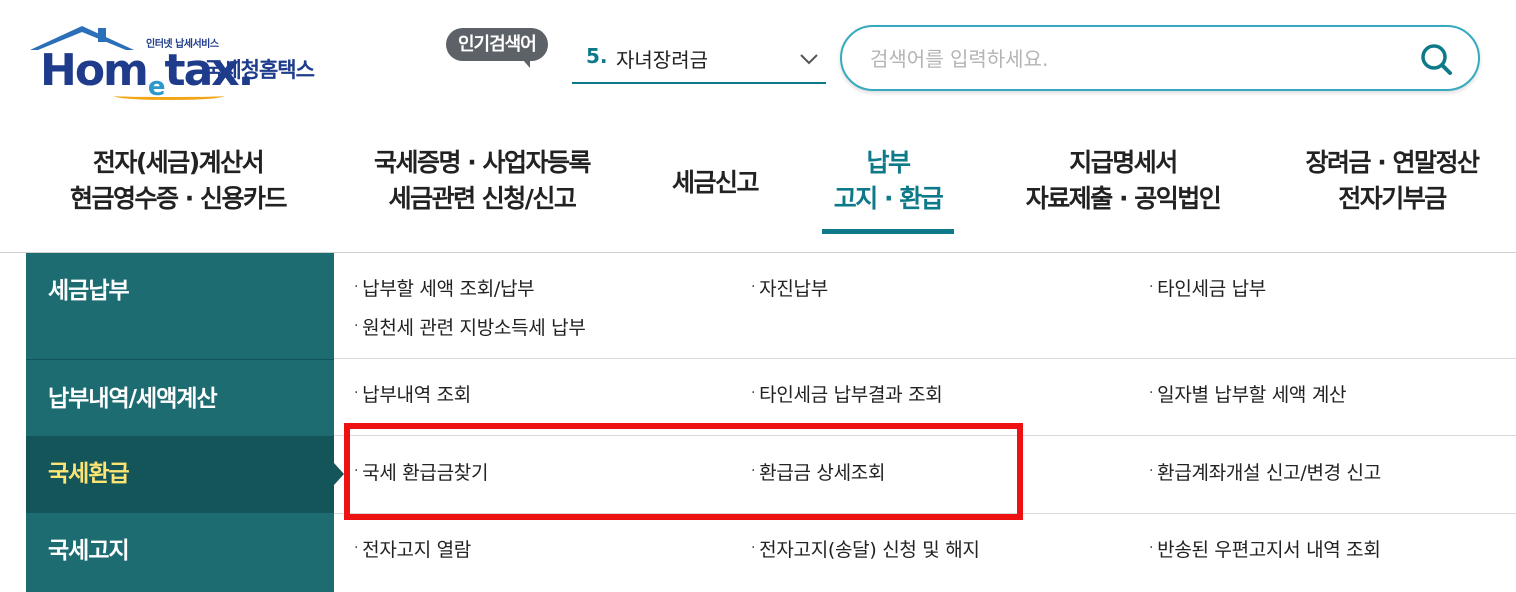 This screenshot has width=1516, height=592. What do you see at coordinates (474, 328) in the screenshot?
I see `link-label: 원천세 관련 지방소득세 납부` at bounding box center [474, 328].